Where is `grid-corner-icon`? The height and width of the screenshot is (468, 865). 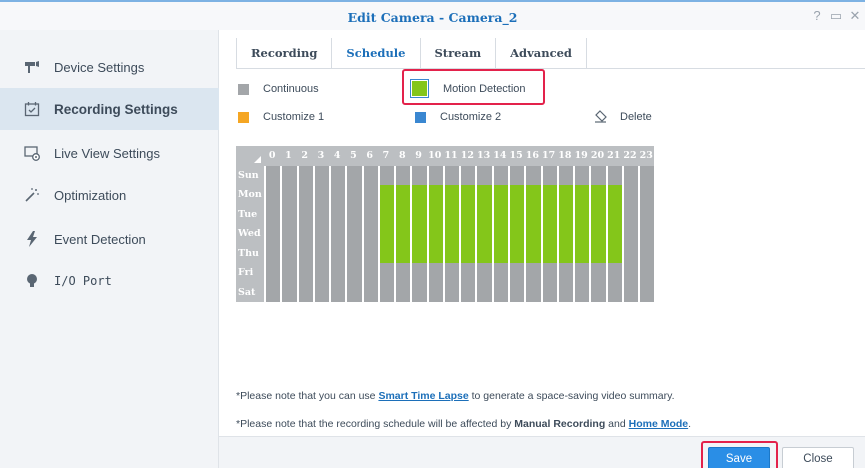
grid-corner-icon is located at coordinates (250, 156).